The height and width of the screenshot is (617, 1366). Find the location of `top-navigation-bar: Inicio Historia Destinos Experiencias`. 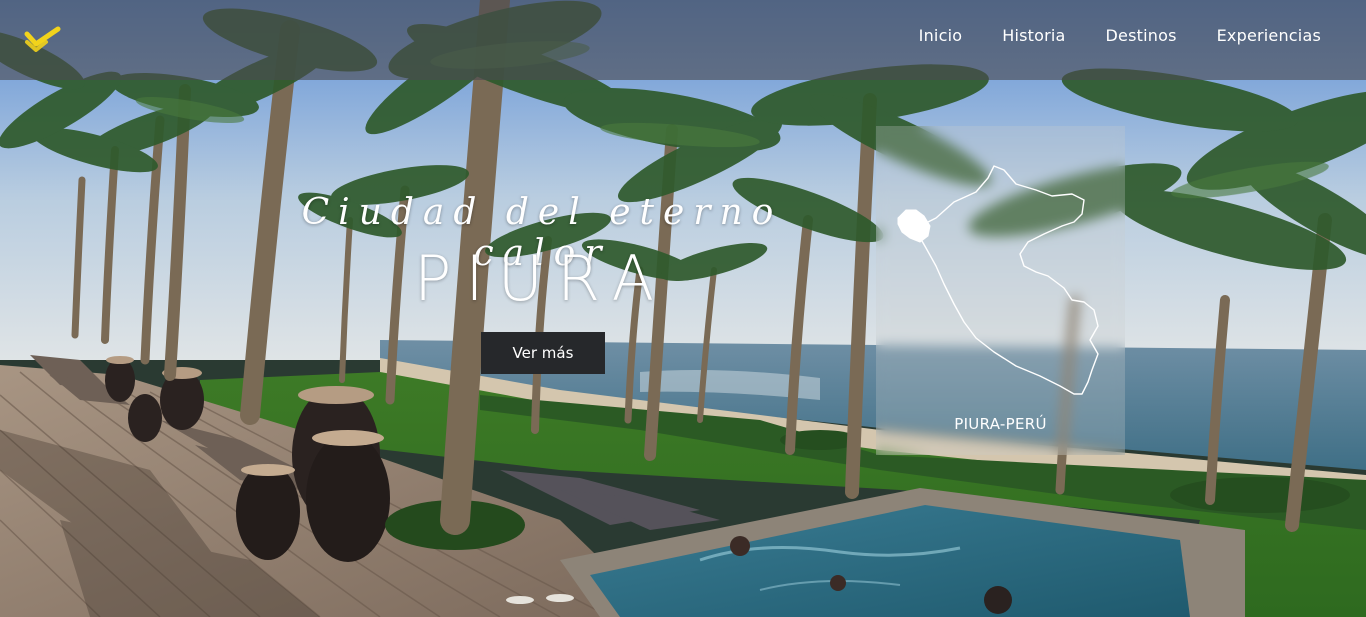

top-navigation-bar: Inicio Historia Destinos Experiencias is located at coordinates (683, 40).